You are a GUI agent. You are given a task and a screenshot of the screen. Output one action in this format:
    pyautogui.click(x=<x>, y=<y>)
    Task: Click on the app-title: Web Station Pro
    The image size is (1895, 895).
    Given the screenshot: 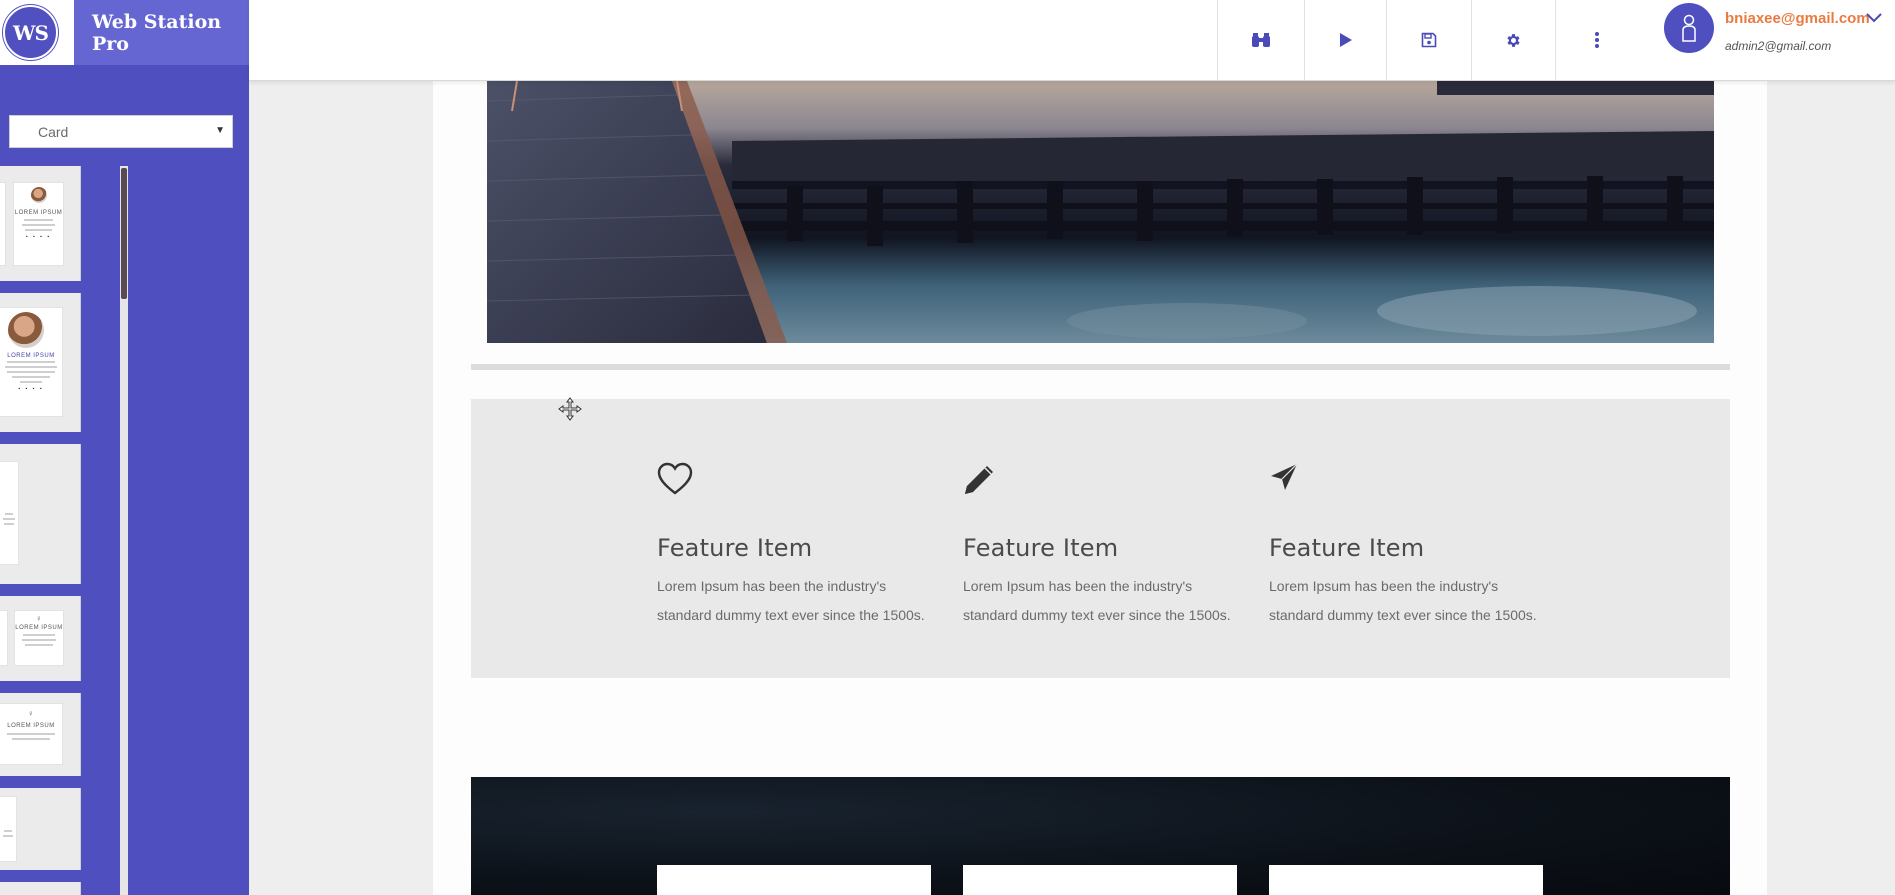 What is the action you would take?
    pyautogui.click(x=161, y=32)
    